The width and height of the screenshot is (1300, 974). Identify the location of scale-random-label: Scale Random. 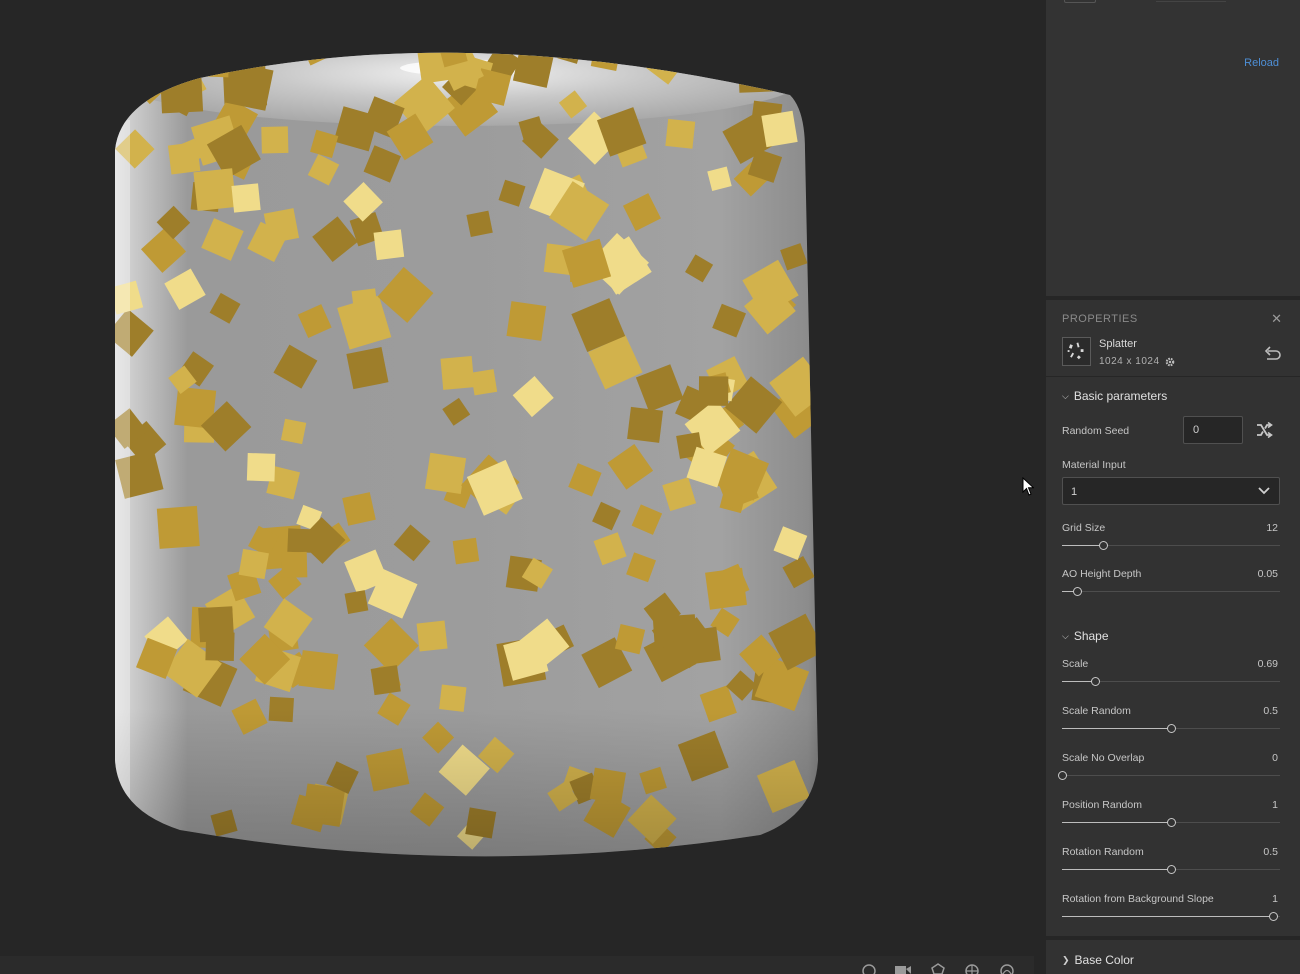
(1096, 711).